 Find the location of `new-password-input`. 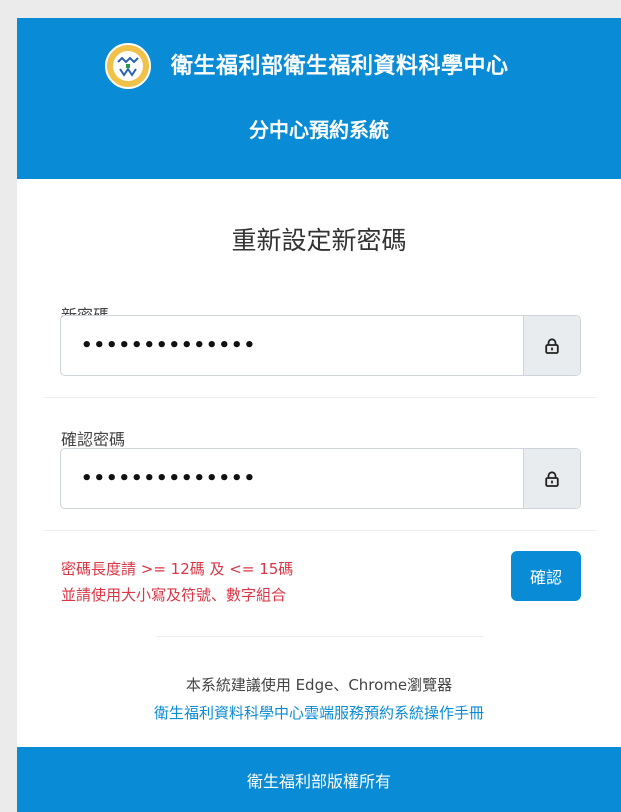

new-password-input is located at coordinates (292, 345).